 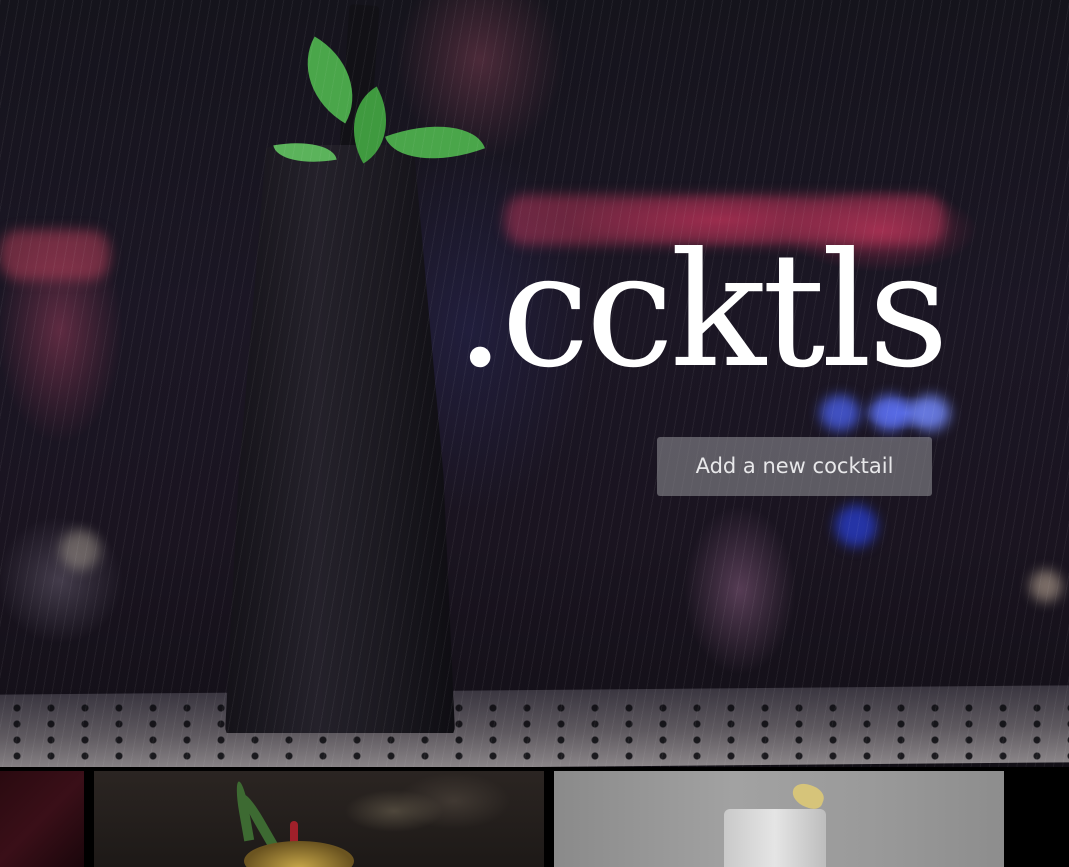 What do you see at coordinates (775, 838) in the screenshot?
I see `glass-shape` at bounding box center [775, 838].